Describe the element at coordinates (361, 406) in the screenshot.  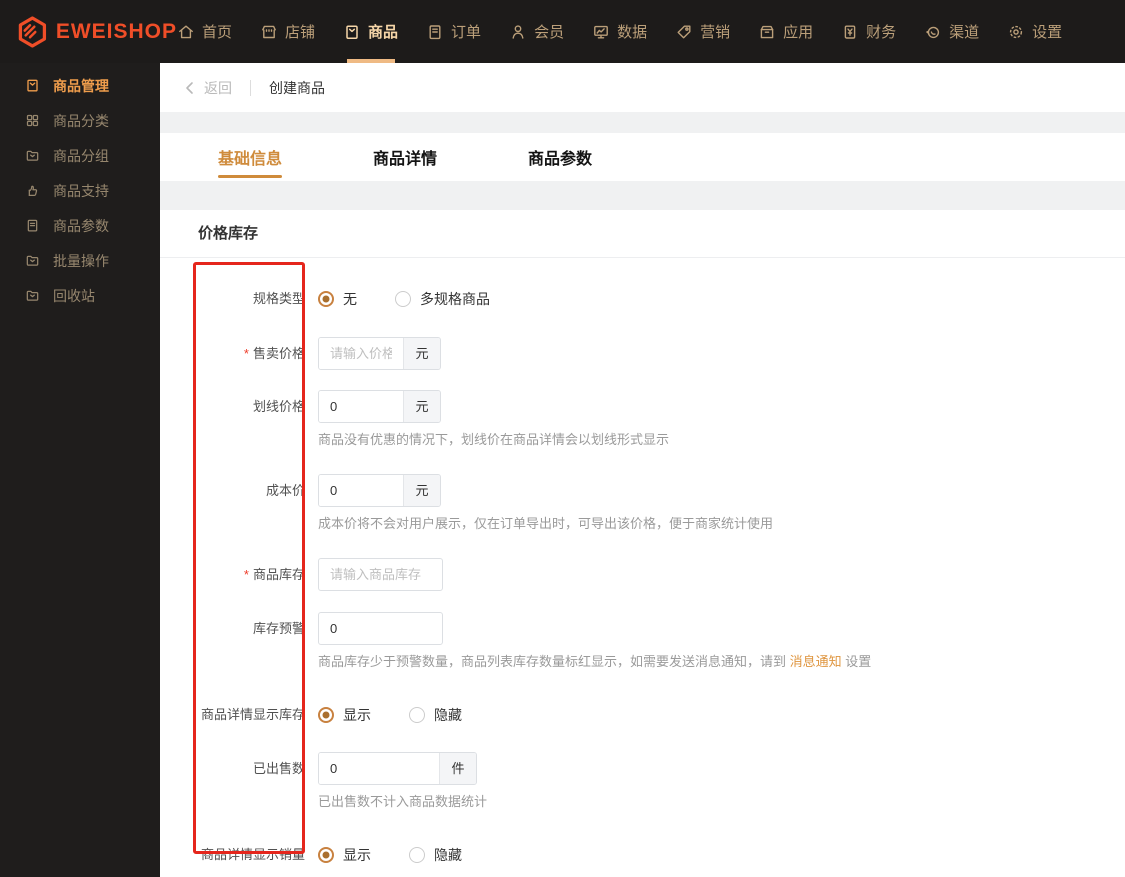
I see `line-price-input` at that location.